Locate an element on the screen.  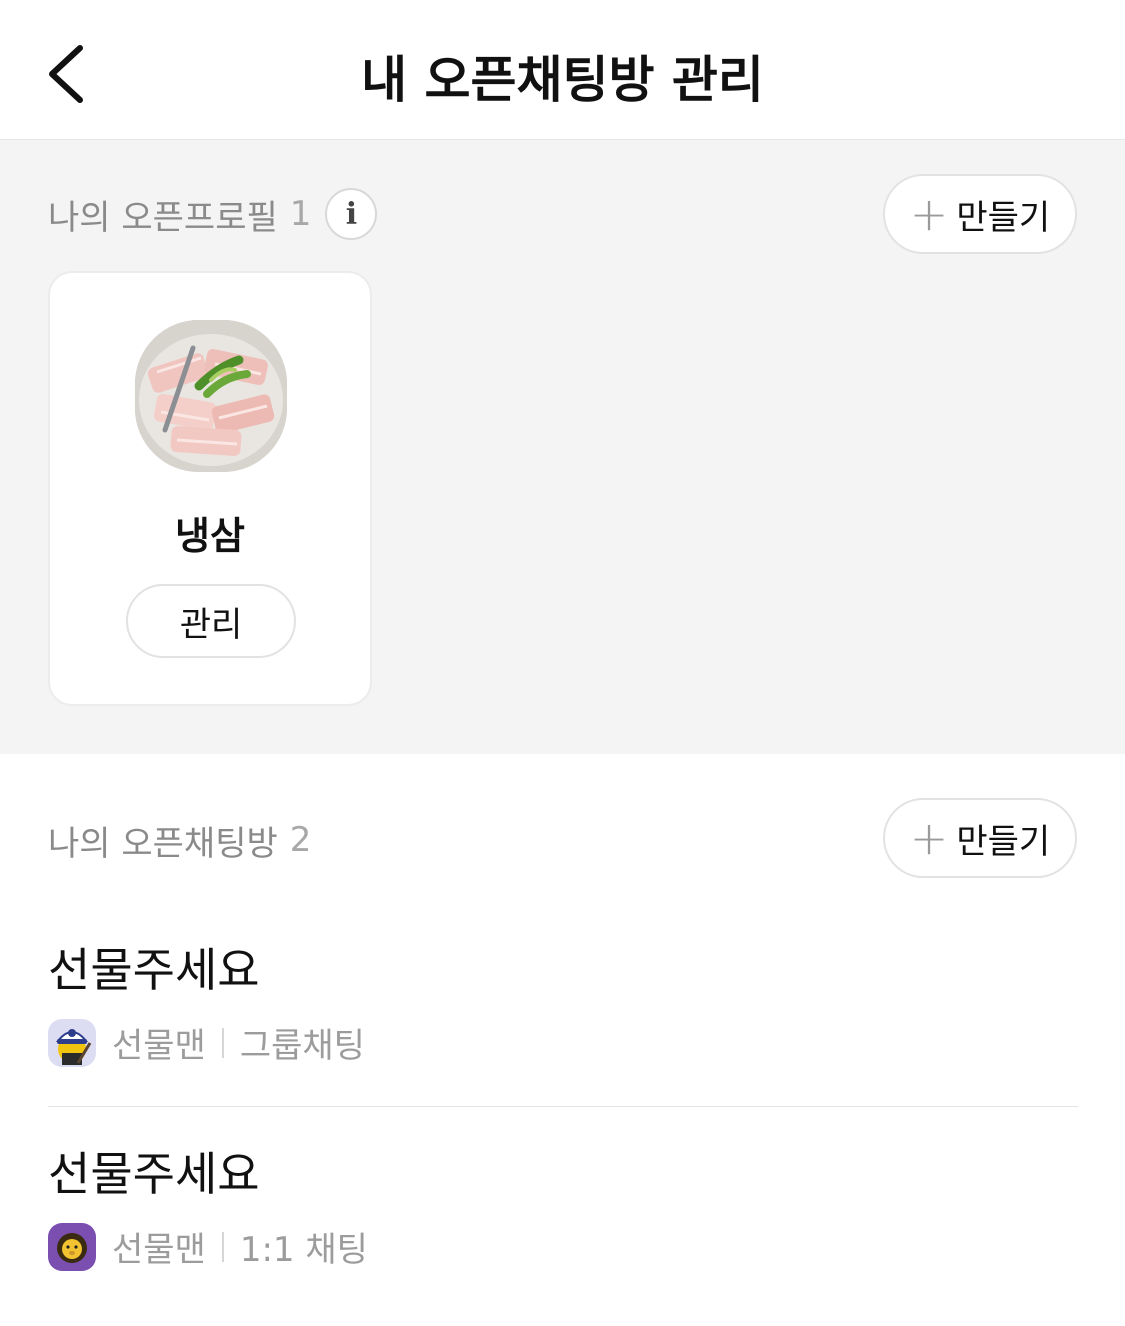
pork-belly-photo is located at coordinates (211, 396).